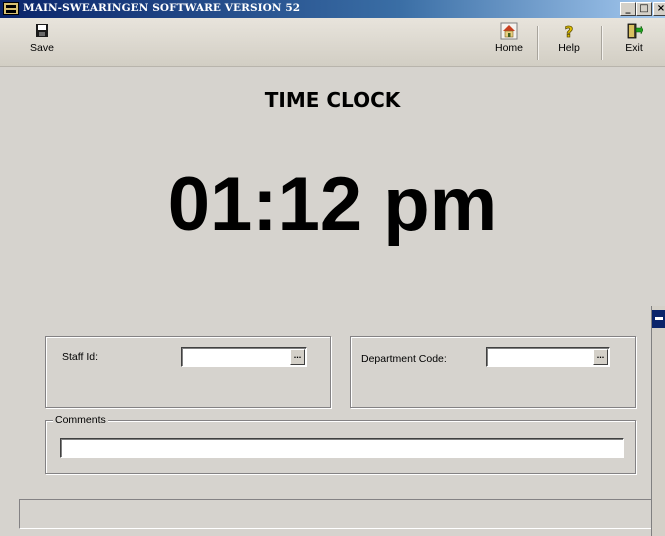 The image size is (665, 536). Describe the element at coordinates (509, 31) in the screenshot. I see `home-icon` at that location.